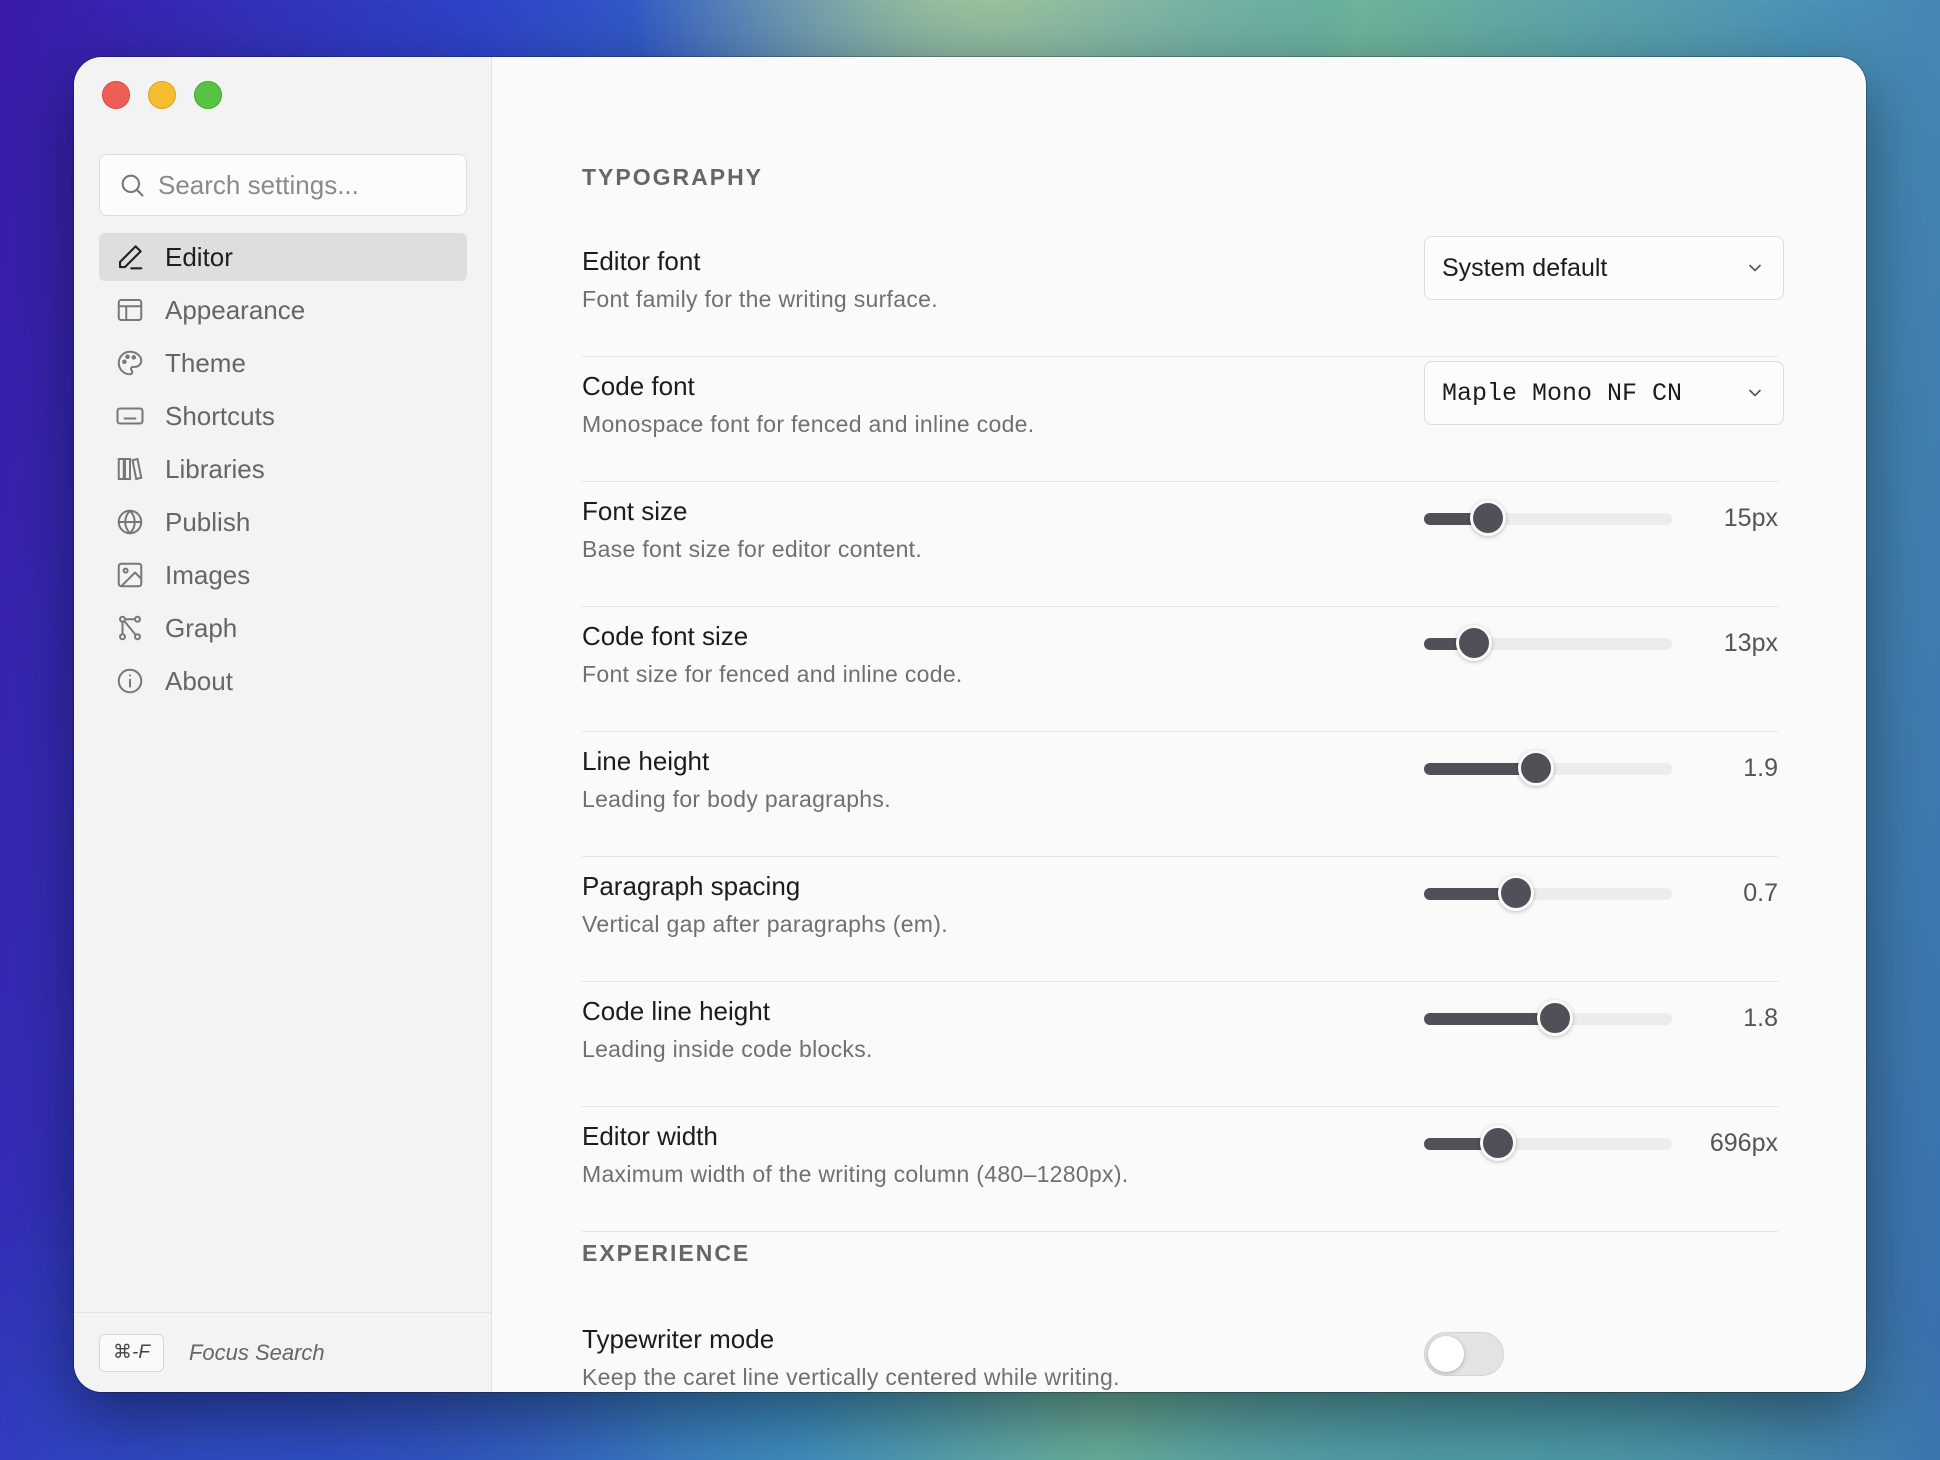 This screenshot has height=1460, width=1940. Describe the element at coordinates (635, 511) in the screenshot. I see `setting-label: Font size` at that location.